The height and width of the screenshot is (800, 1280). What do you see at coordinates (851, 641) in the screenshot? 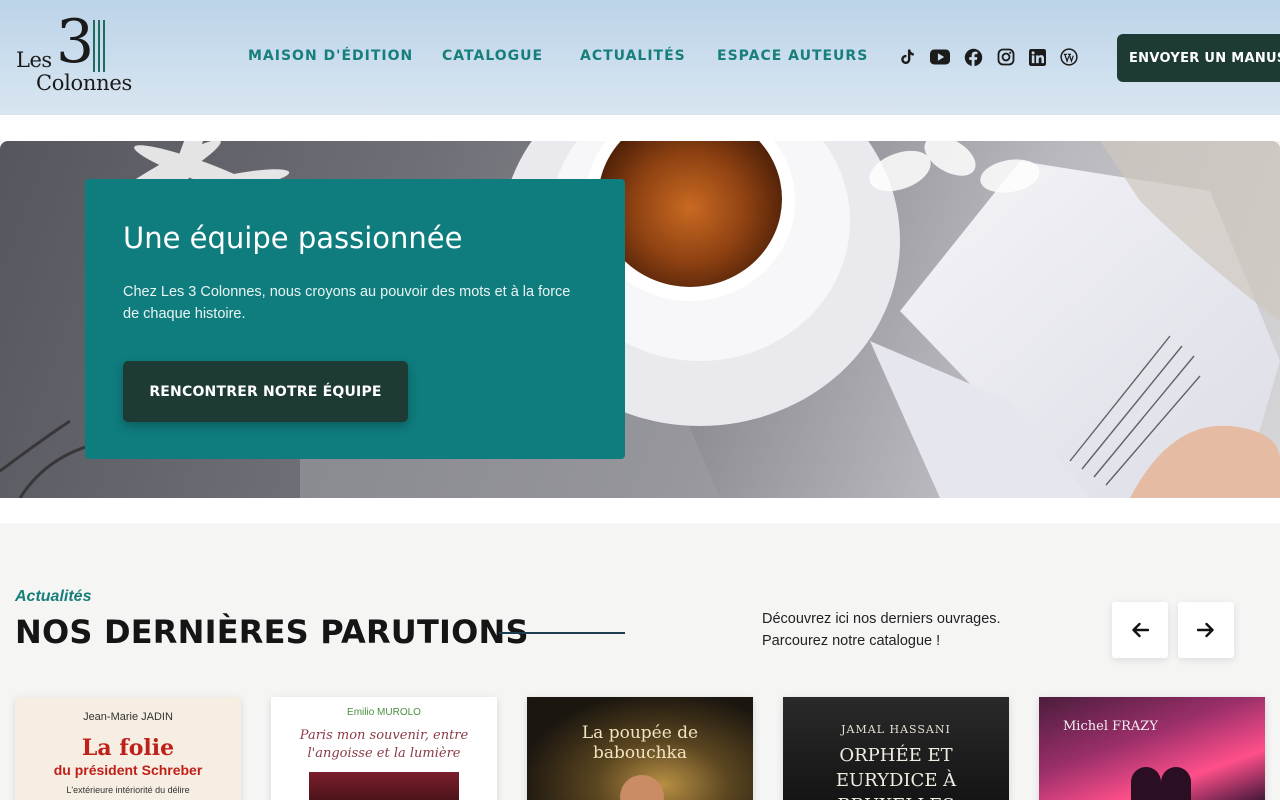
I see `section-description-line-2: Parcourez notre catalogue !` at bounding box center [851, 641].